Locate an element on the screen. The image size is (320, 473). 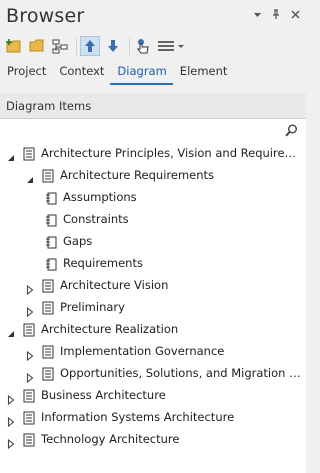
tree-row: Architecture Vision is located at coordinates (153, 286).